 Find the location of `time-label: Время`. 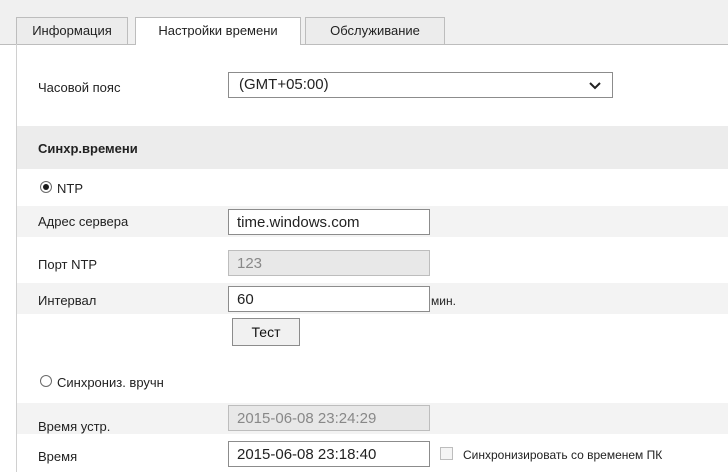

time-label: Время is located at coordinates (58, 456).